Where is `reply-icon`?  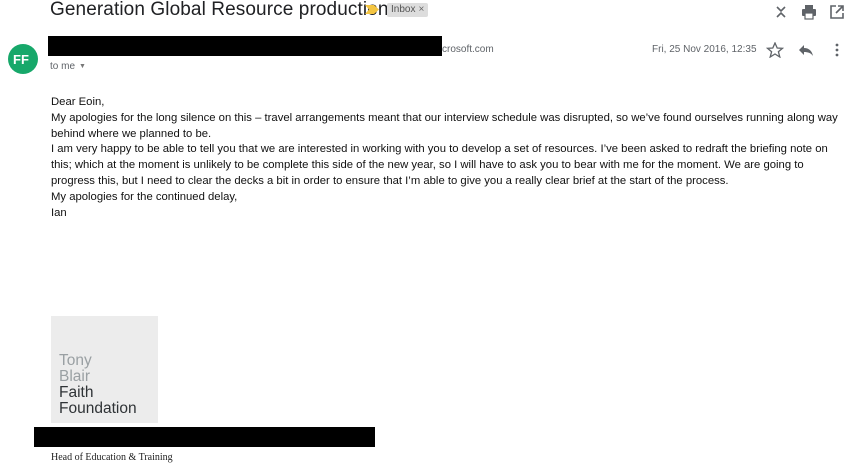
reply-icon is located at coordinates (806, 50).